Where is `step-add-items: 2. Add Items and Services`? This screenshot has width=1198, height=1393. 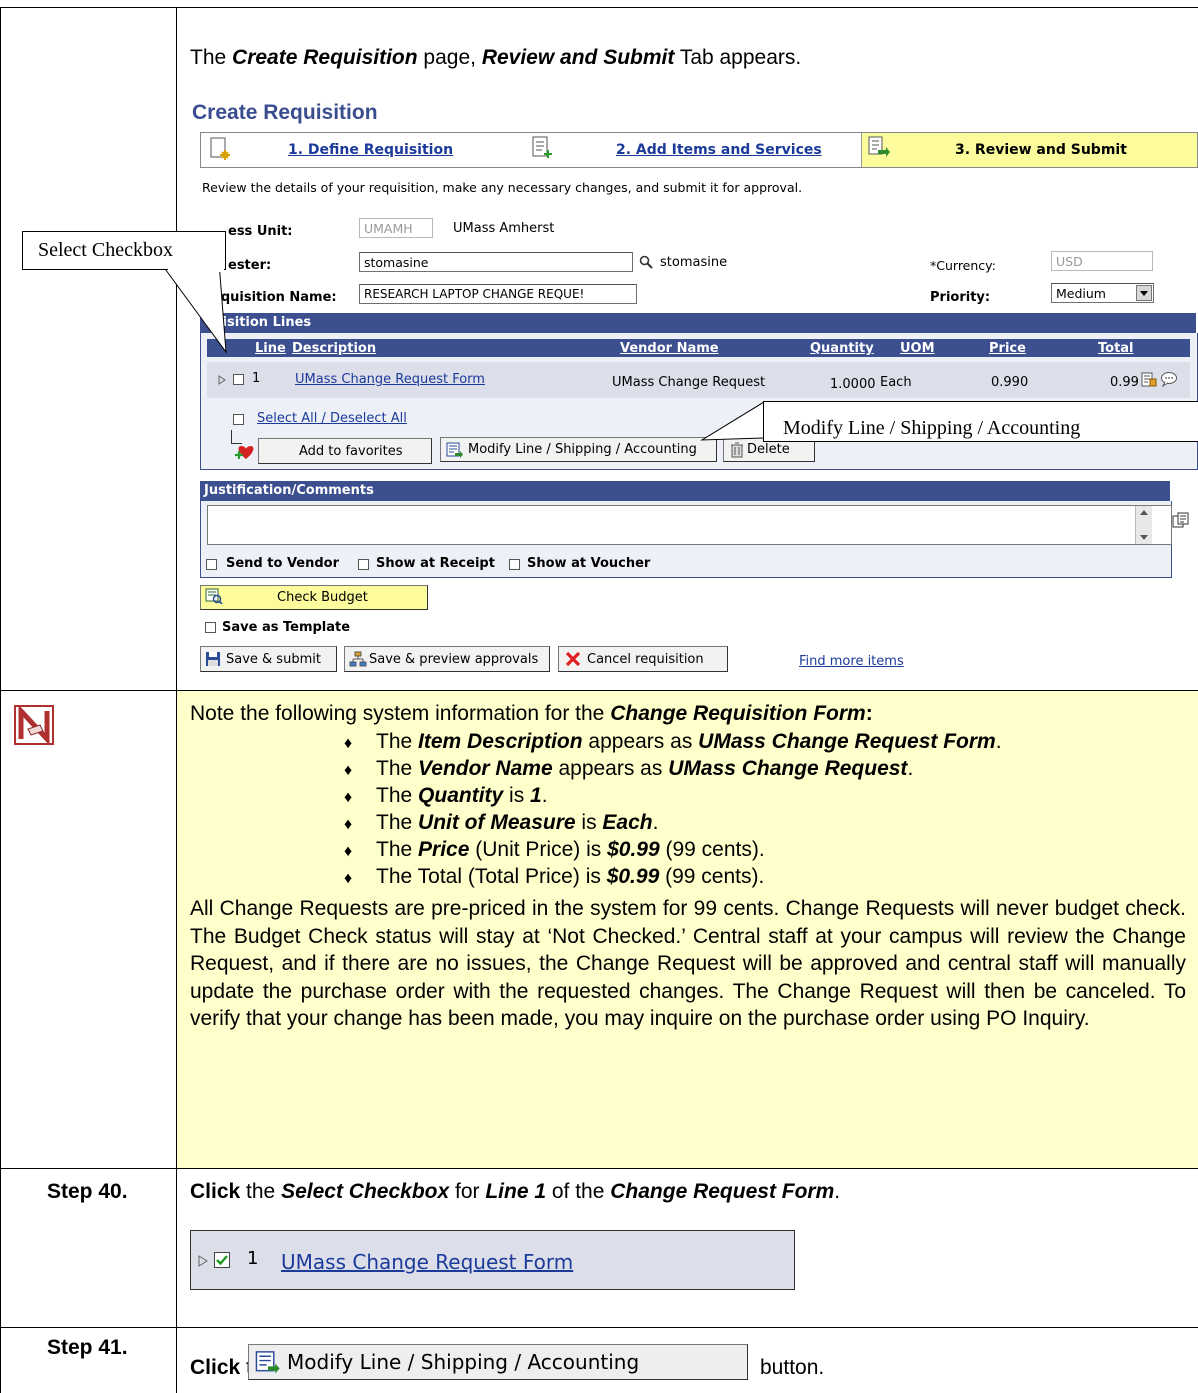
step-add-items: 2. Add Items and Services is located at coordinates (696, 150).